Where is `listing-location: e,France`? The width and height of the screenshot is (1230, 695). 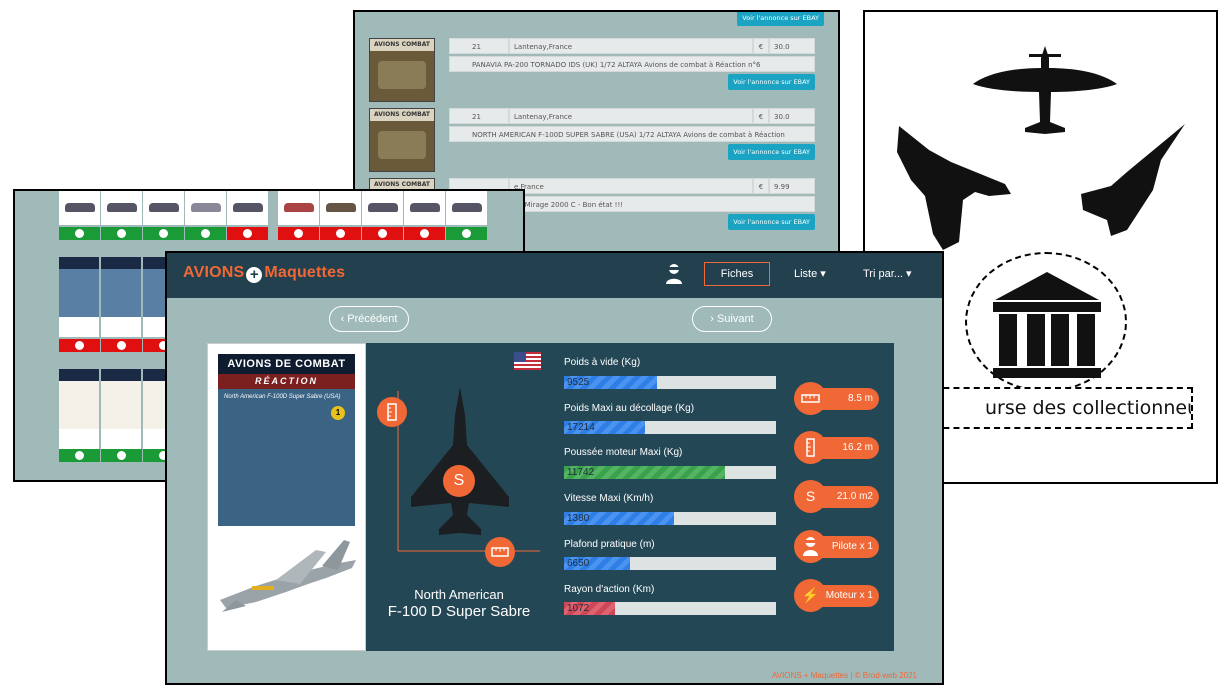 listing-location: e,France is located at coordinates (631, 186).